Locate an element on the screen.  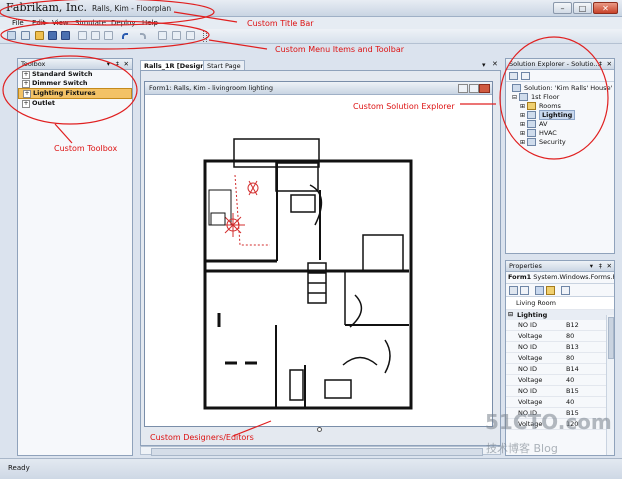
tree-lighting: ⊞ Lighting is located at coordinates (560, 115).